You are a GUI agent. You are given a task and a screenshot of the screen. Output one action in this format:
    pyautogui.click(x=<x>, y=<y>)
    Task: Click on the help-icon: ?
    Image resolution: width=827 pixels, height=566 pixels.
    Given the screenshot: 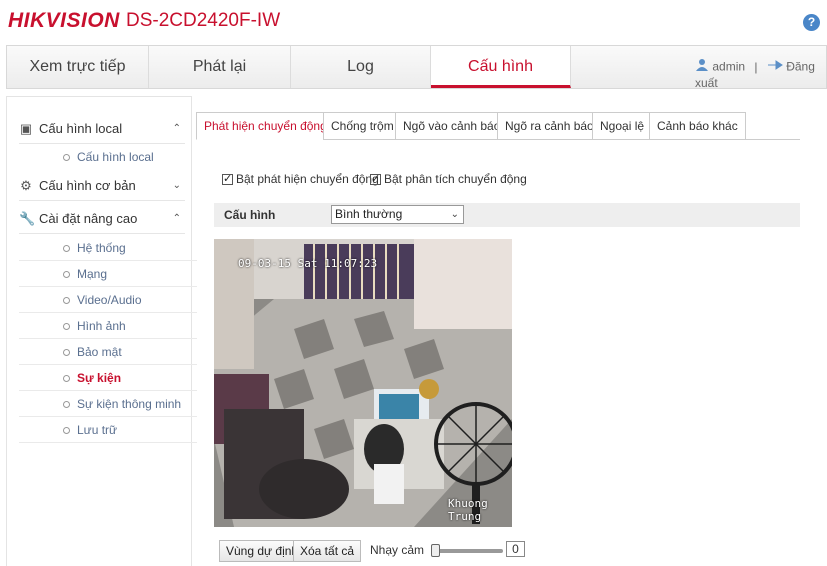 What is the action you would take?
    pyautogui.click(x=811, y=22)
    